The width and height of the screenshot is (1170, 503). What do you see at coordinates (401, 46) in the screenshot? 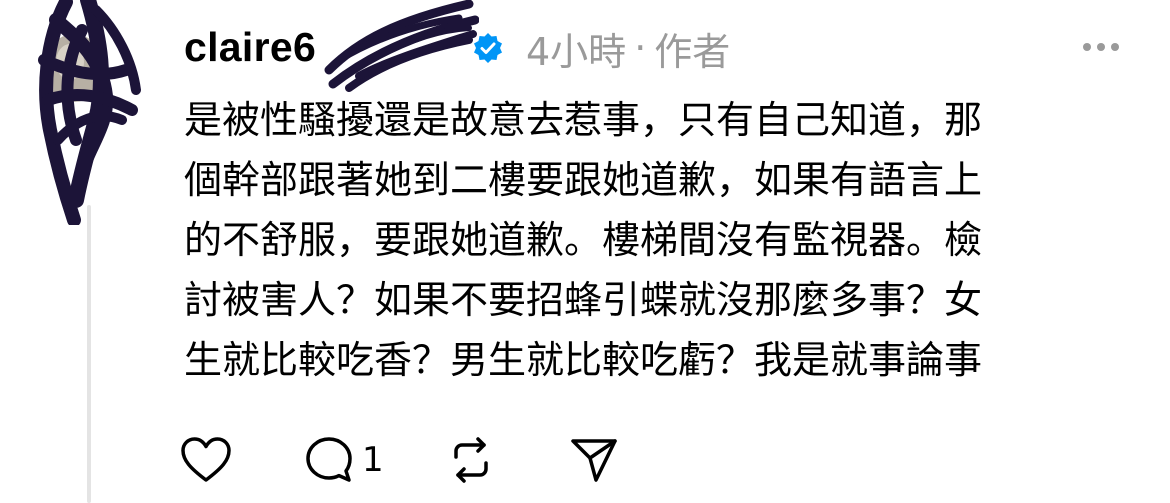
I see `redaction-scribble` at bounding box center [401, 46].